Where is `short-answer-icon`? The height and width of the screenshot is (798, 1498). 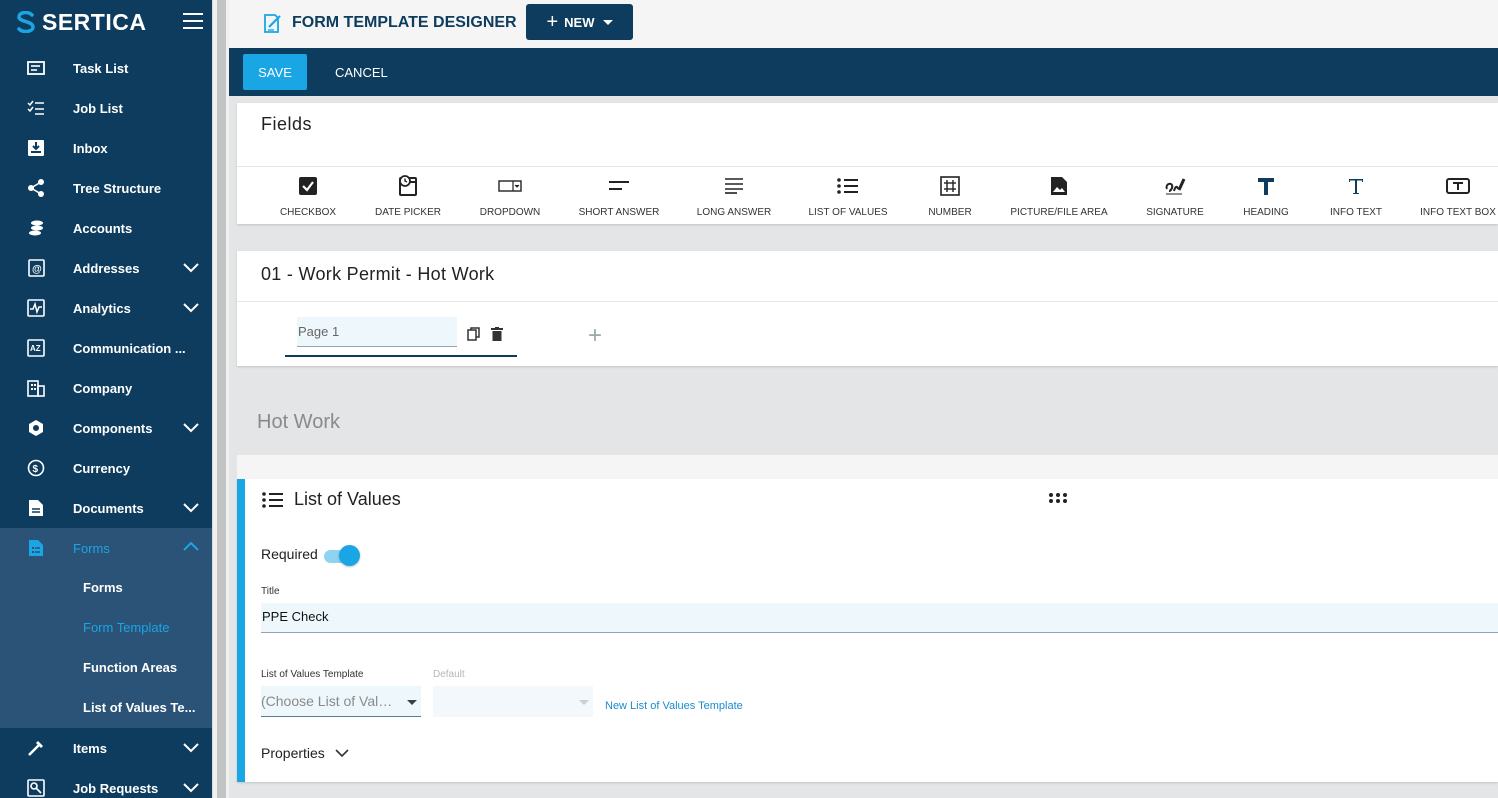
short-answer-icon is located at coordinates (619, 186).